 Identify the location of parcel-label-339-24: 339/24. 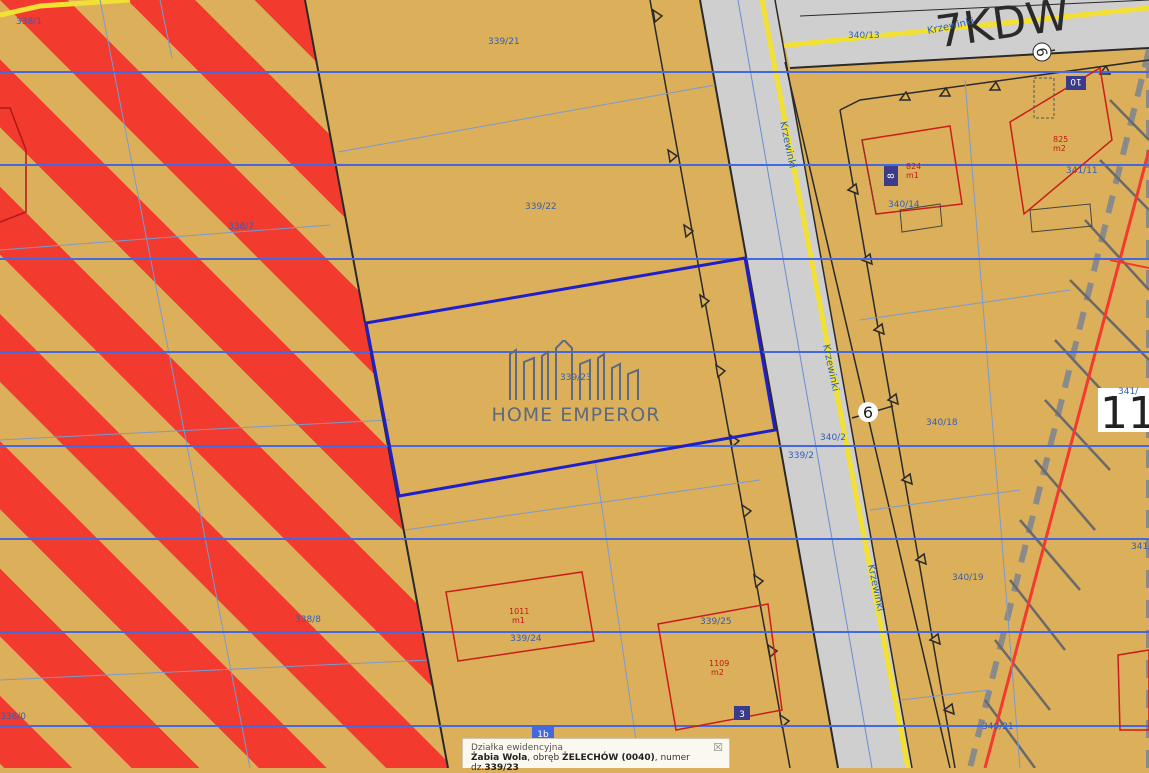
(526, 639).